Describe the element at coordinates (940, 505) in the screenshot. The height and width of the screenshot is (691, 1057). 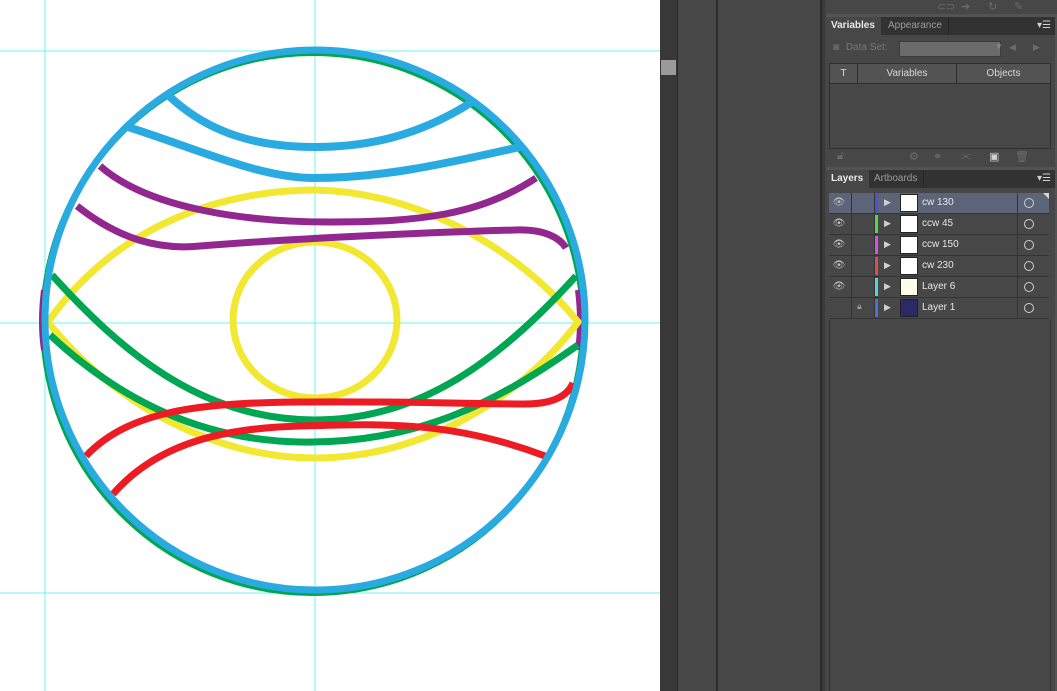
I see `layers-empty-area` at that location.